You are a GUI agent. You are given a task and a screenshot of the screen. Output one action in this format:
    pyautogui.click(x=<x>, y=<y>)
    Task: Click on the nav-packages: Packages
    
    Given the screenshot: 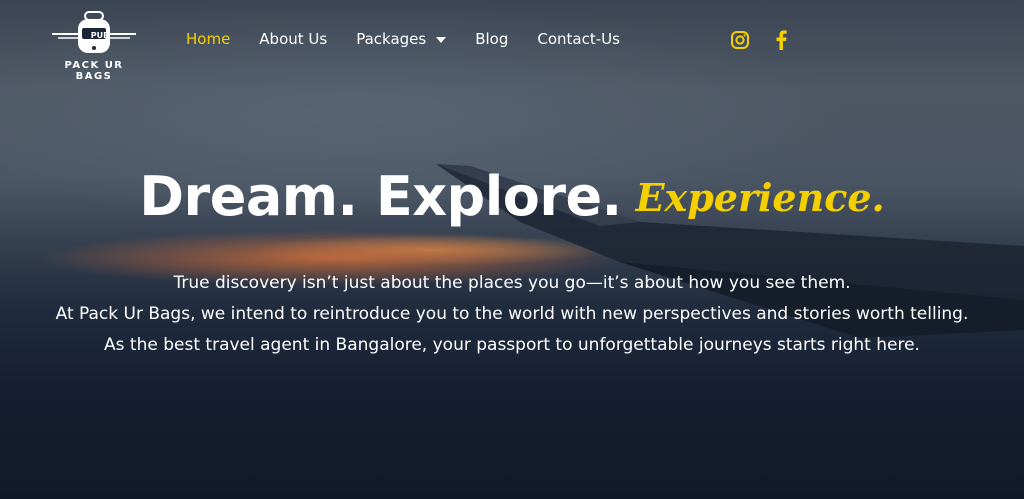 What is the action you would take?
    pyautogui.click(x=401, y=39)
    